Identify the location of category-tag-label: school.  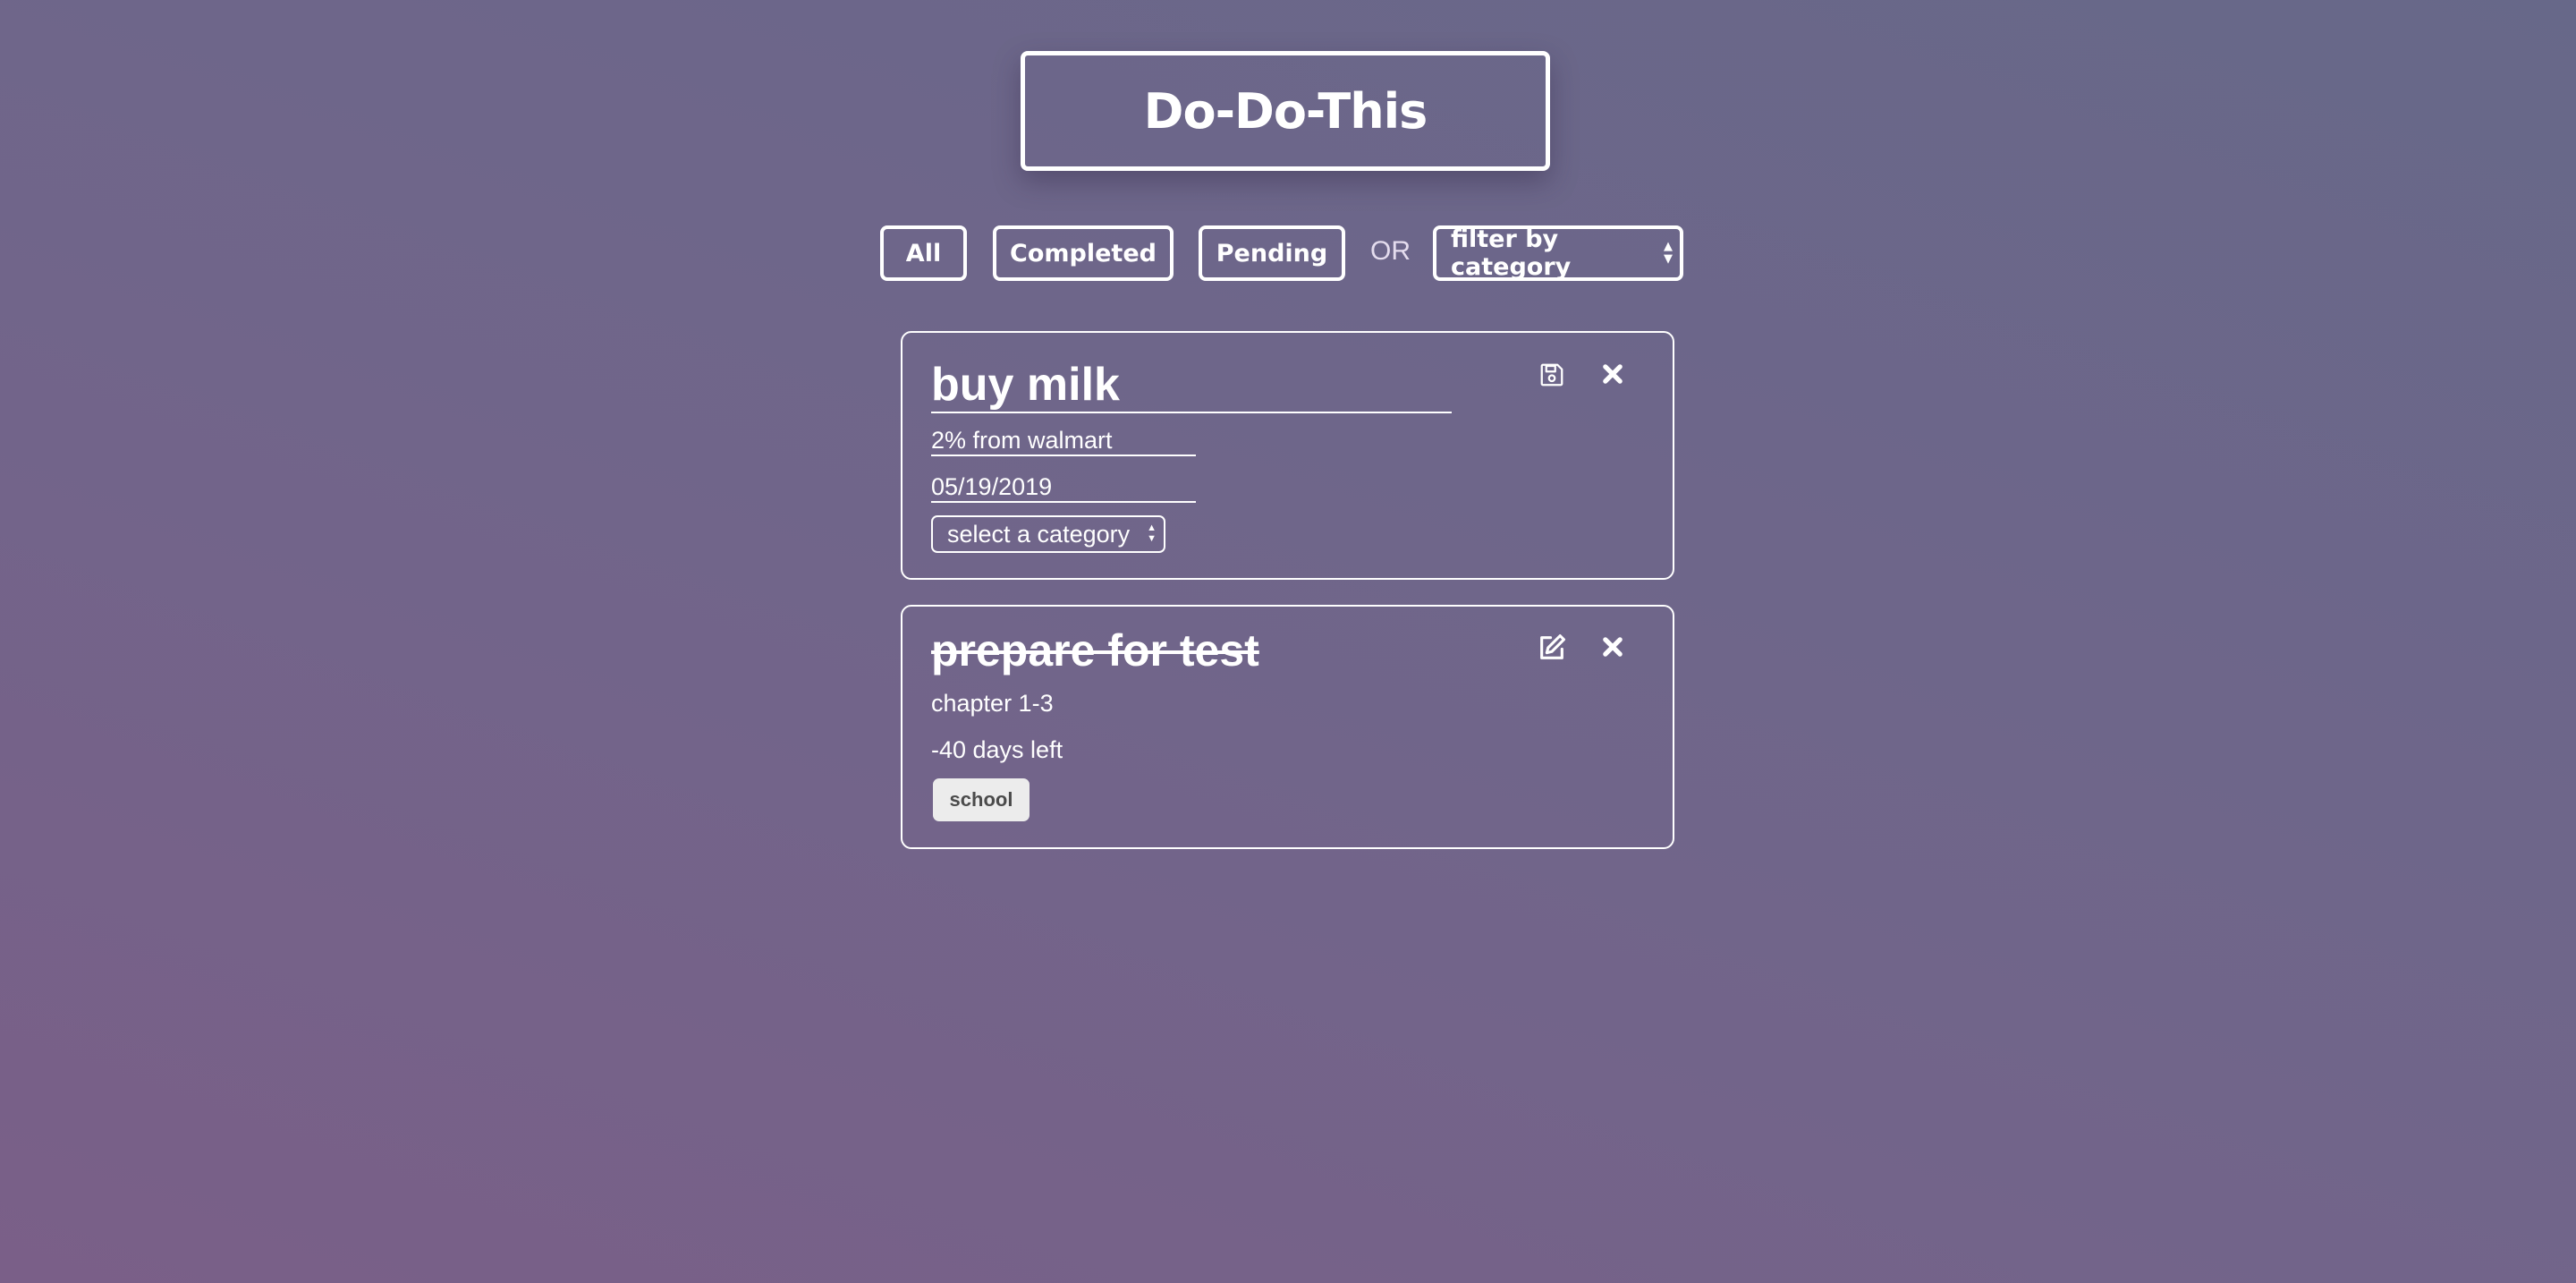
(981, 799).